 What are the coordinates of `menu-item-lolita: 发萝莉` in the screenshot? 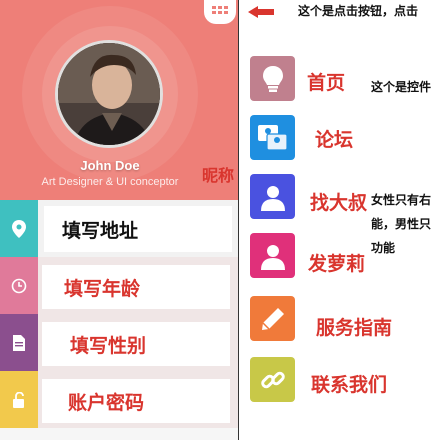 It's located at (345, 257).